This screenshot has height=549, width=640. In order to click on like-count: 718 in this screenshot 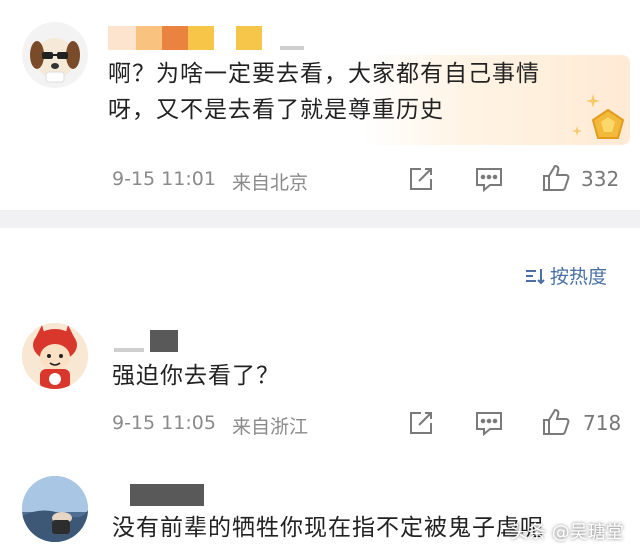, I will do `click(602, 423)`.